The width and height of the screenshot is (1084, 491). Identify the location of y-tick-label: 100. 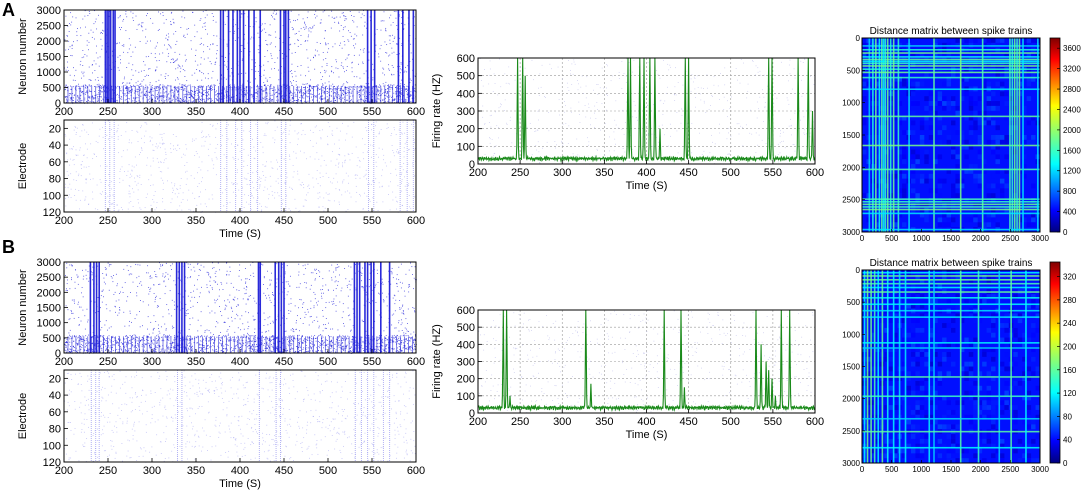
(466, 147).